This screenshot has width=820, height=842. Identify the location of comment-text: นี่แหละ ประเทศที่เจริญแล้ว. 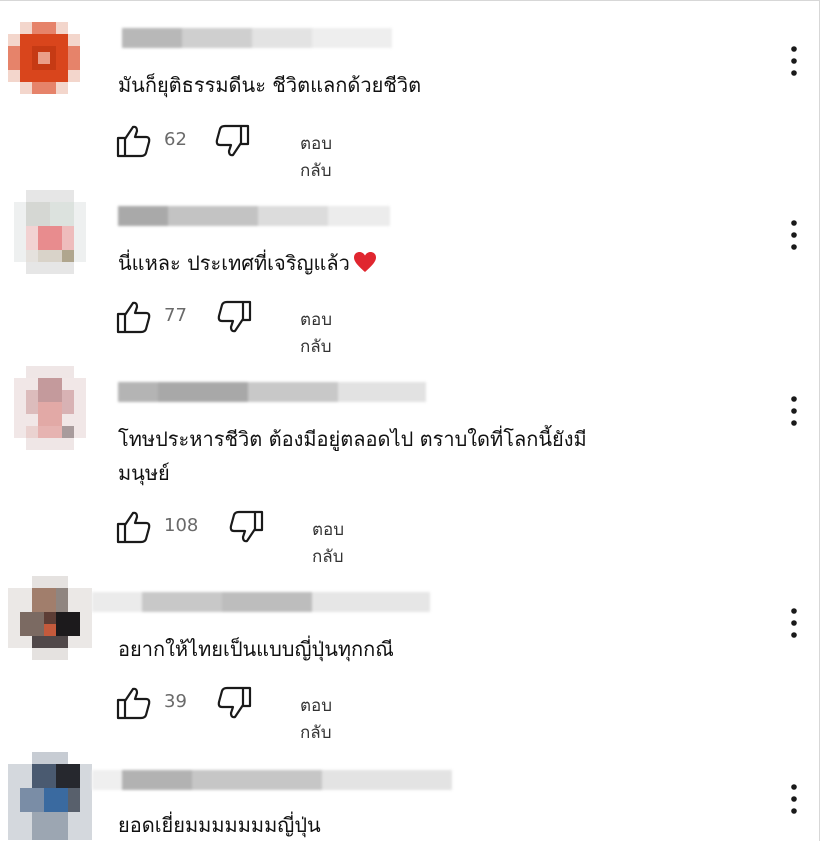
(247, 263).